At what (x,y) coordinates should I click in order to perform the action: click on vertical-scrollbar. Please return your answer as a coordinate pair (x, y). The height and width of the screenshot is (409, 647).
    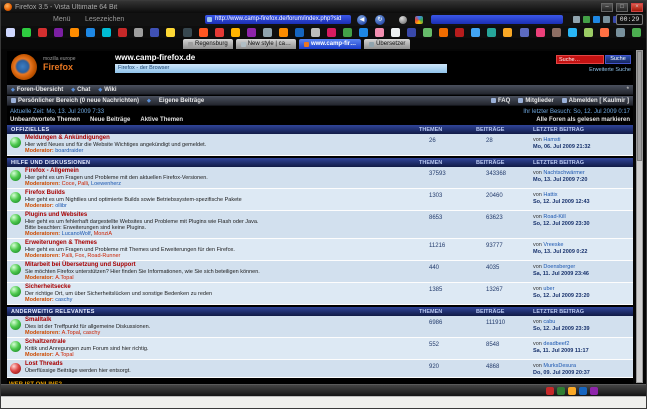
    Looking at the image, I should click on (639, 216).